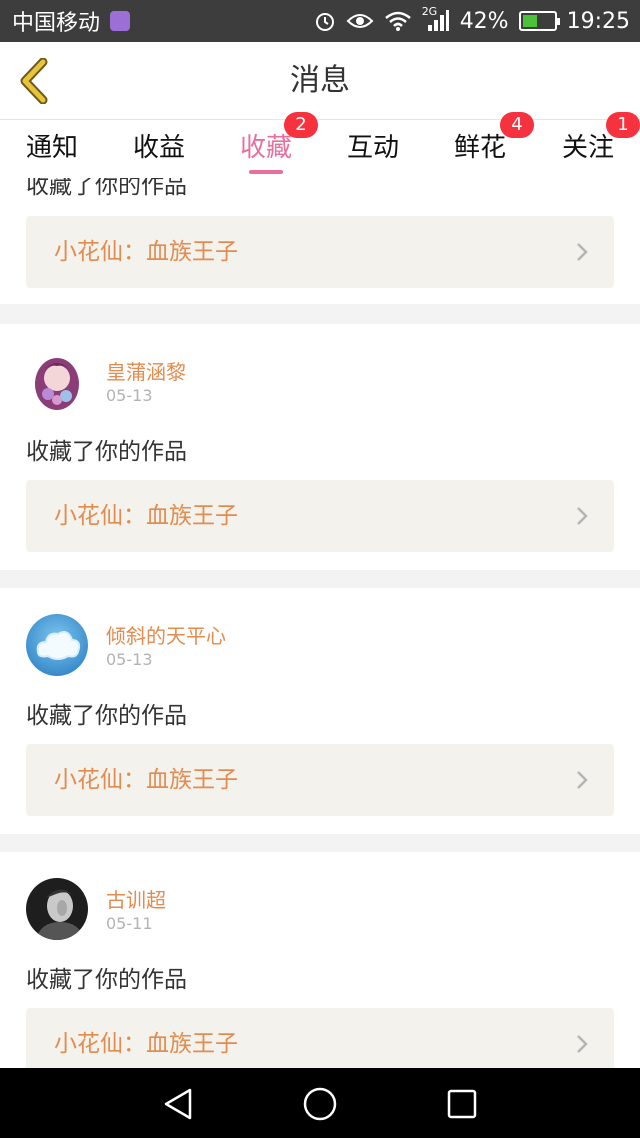  Describe the element at coordinates (517, 125) in the screenshot. I see `tab-badge: 4` at that location.